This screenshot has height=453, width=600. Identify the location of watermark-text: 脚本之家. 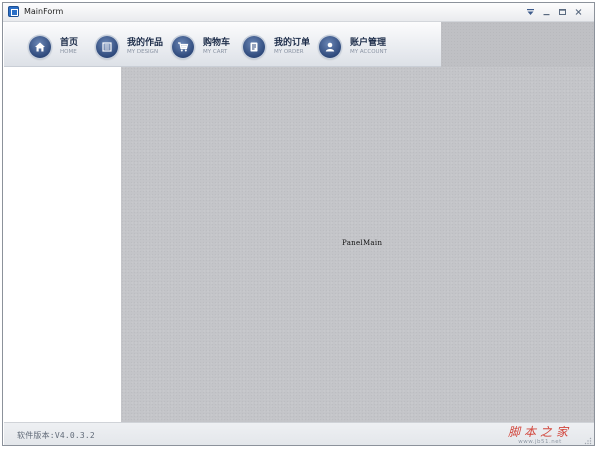
(539, 432).